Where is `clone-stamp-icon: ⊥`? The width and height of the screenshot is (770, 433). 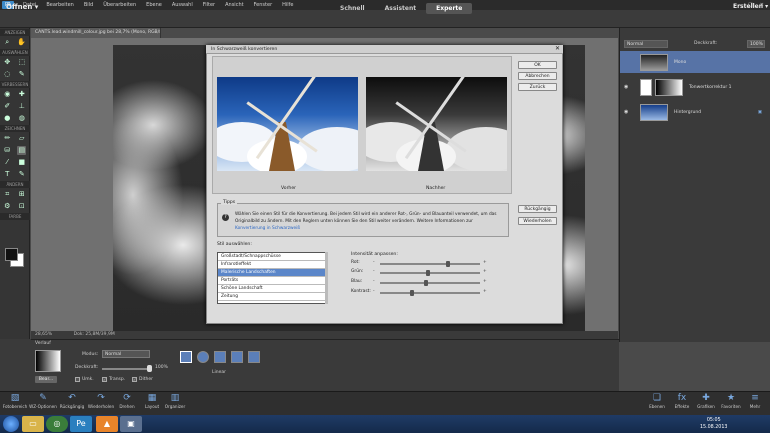 clone-stamp-icon: ⊥ is located at coordinates (21, 106).